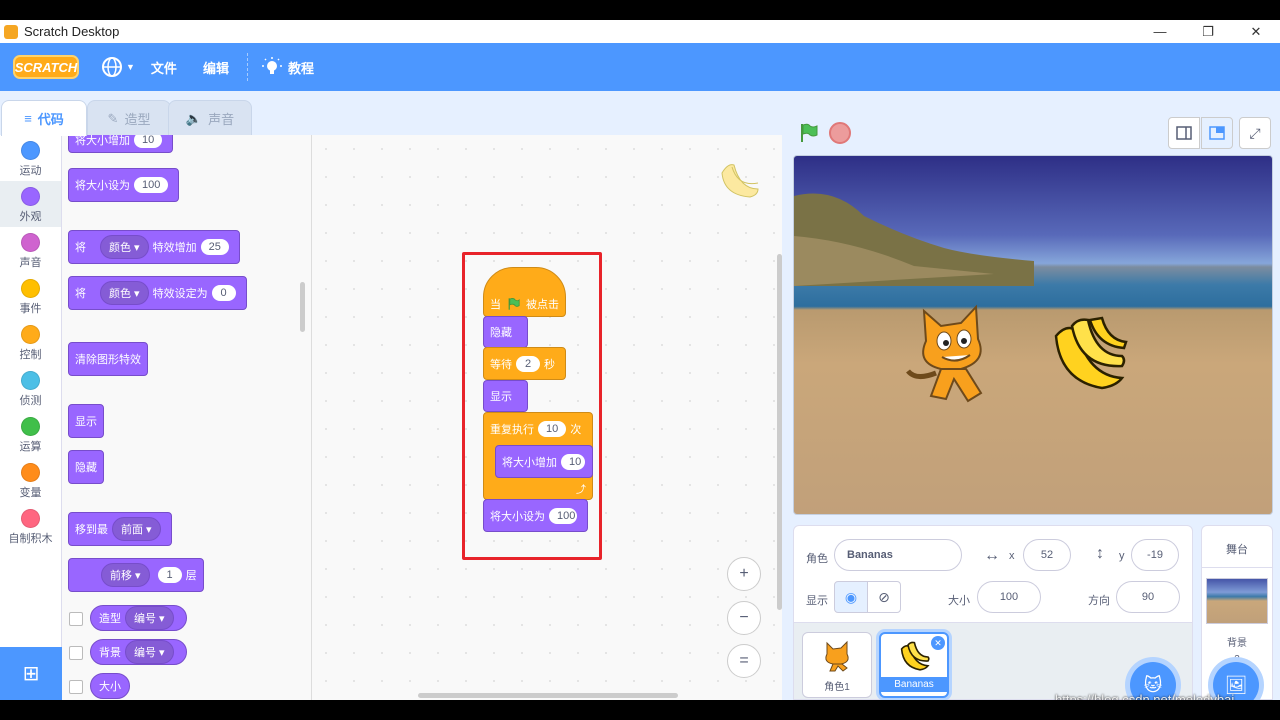 The height and width of the screenshot is (720, 1280). What do you see at coordinates (214, 247) in the screenshot?
I see `value-input: 25` at bounding box center [214, 247].